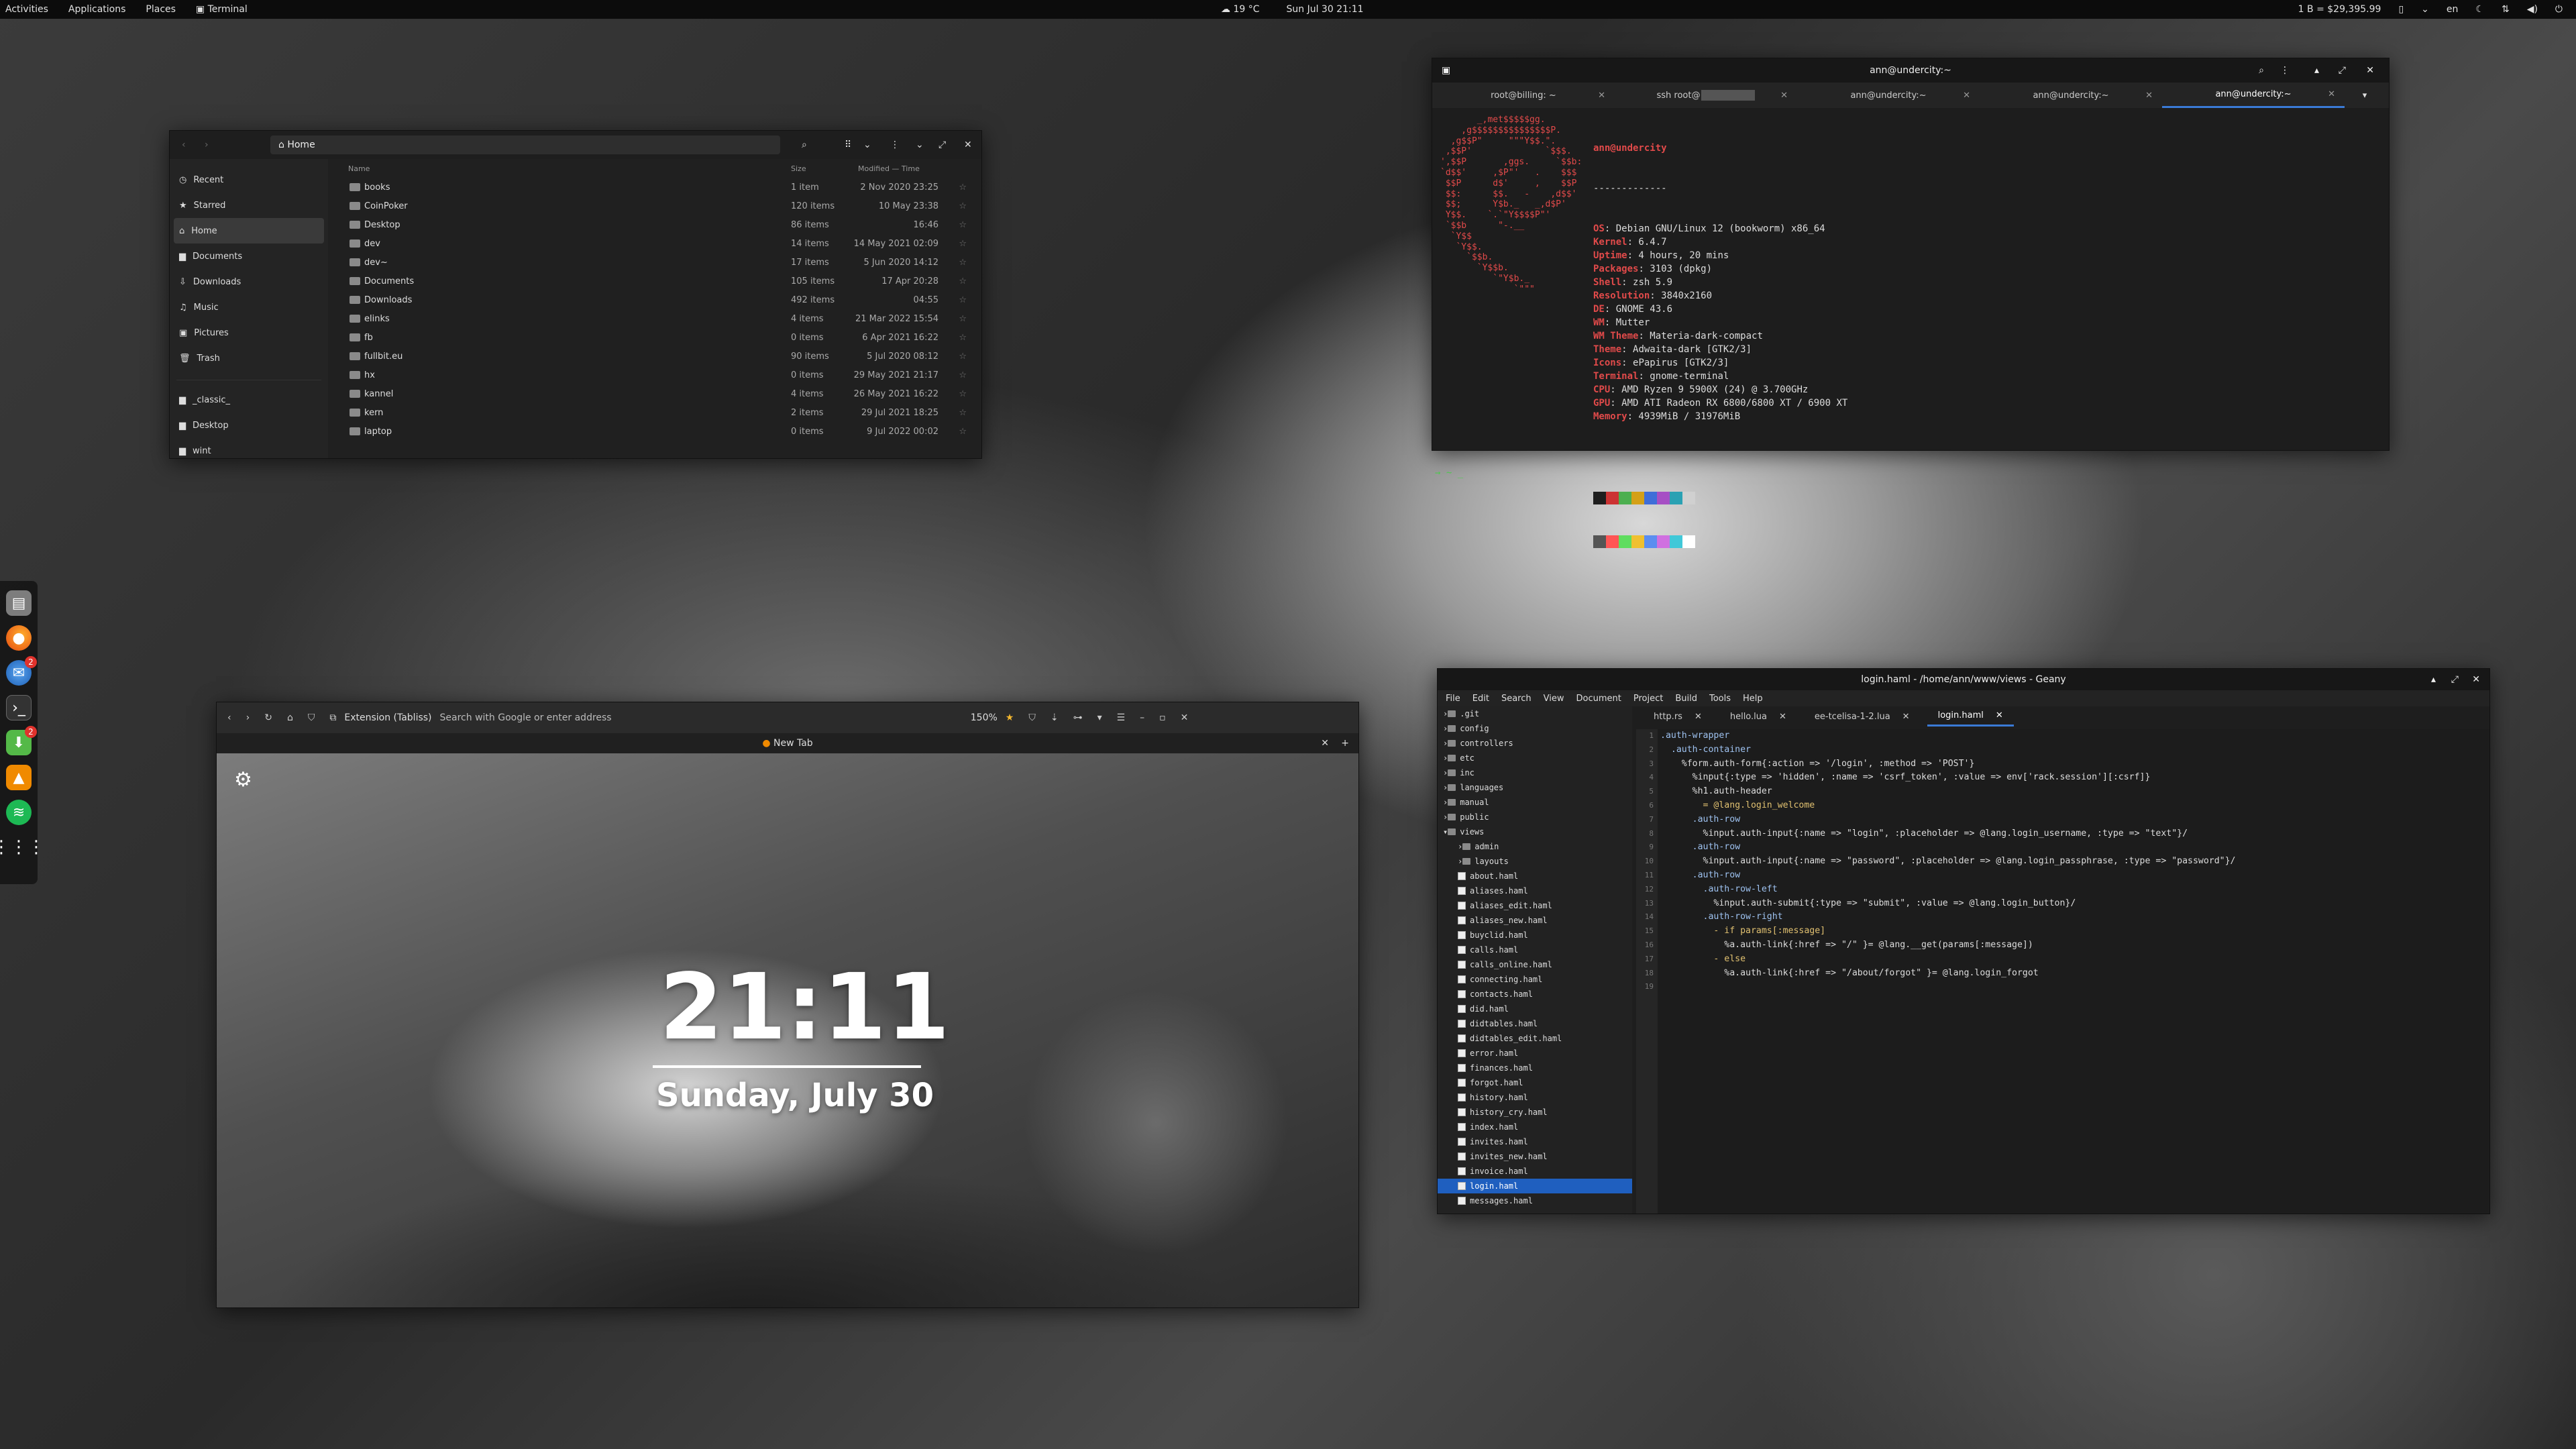 The width and height of the screenshot is (2576, 1449). What do you see at coordinates (1516, 699) in the screenshot?
I see `menu-item-search: Search` at bounding box center [1516, 699].